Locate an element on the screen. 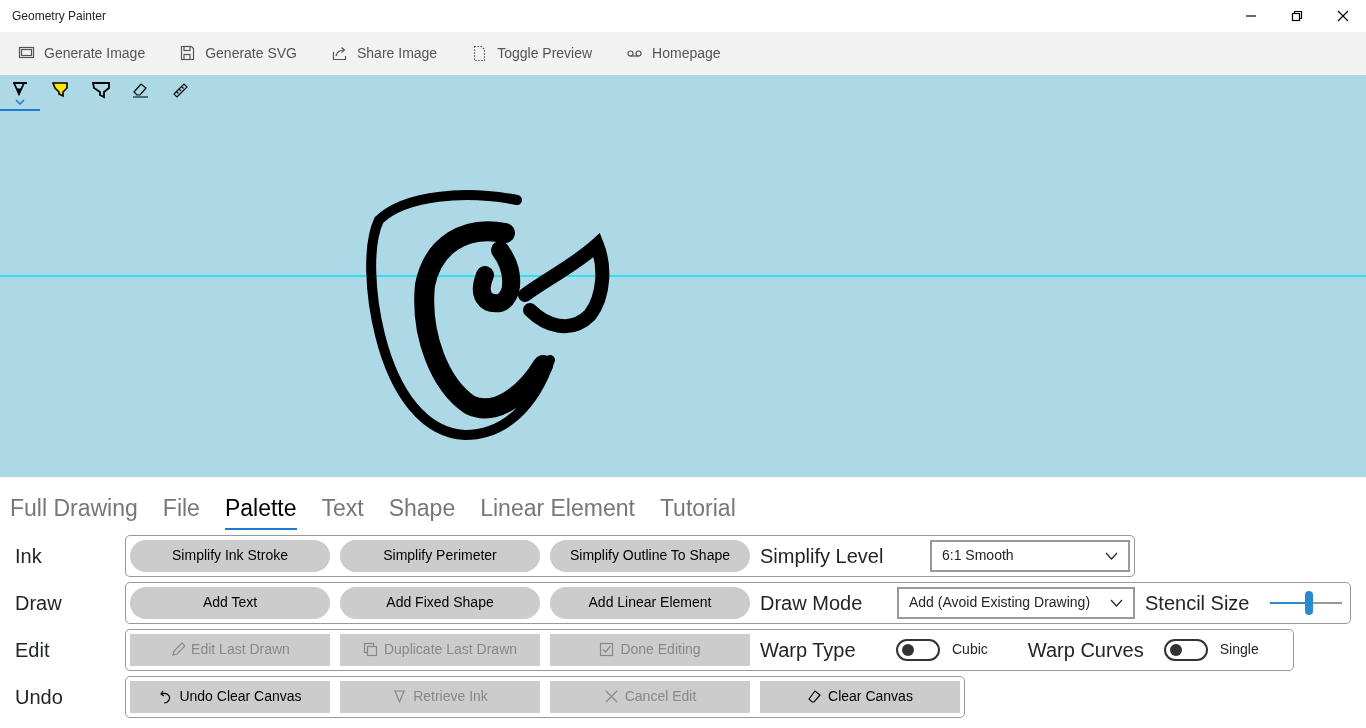 This screenshot has width=1366, height=728. toolbar-button: Share Image is located at coordinates (384, 53).